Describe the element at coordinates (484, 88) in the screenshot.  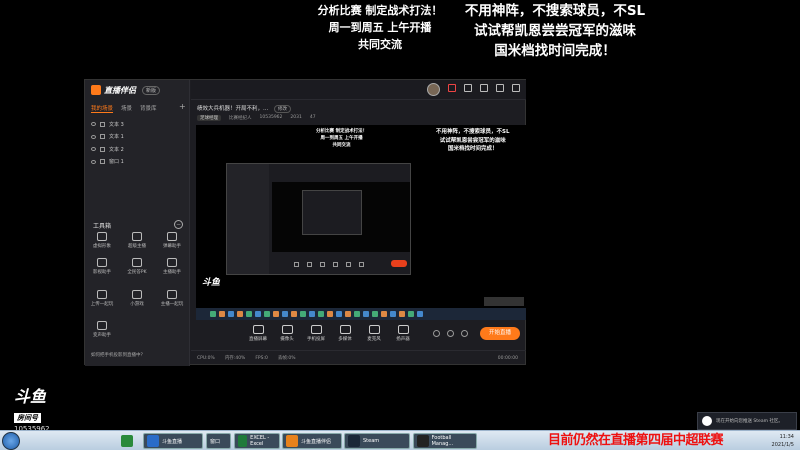
I see `home-icon` at that location.